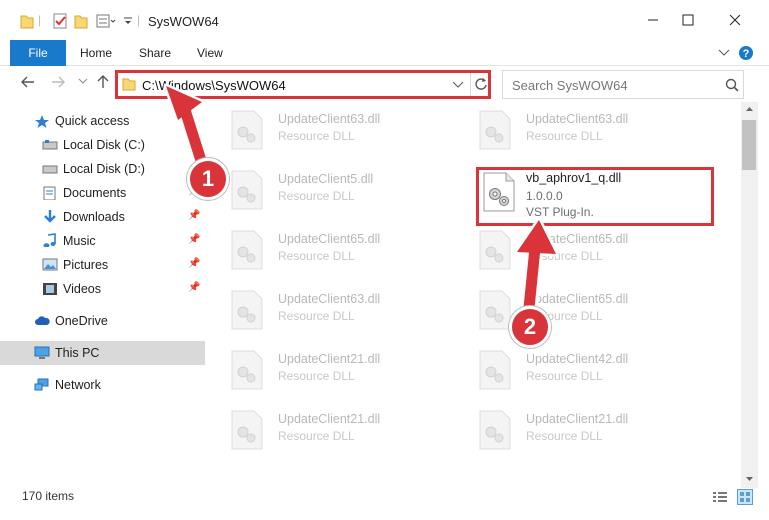  Describe the element at coordinates (103, 82) in the screenshot. I see `up-arrow-icon` at that location.